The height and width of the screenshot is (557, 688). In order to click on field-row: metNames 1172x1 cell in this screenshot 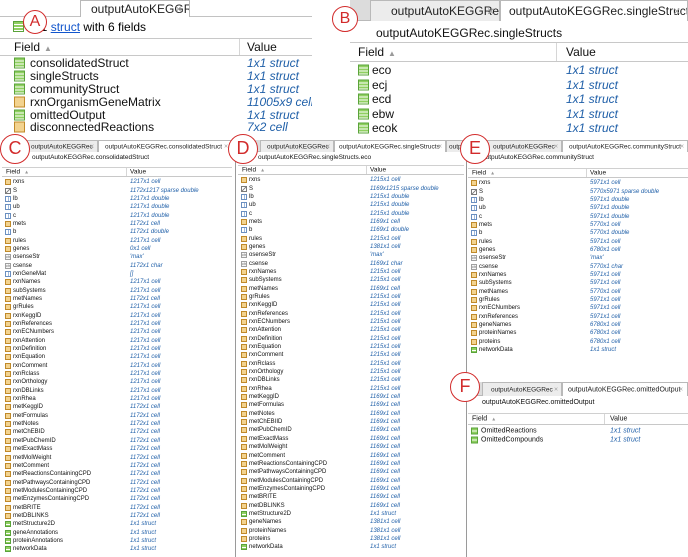, I will do `click(117, 299)`.